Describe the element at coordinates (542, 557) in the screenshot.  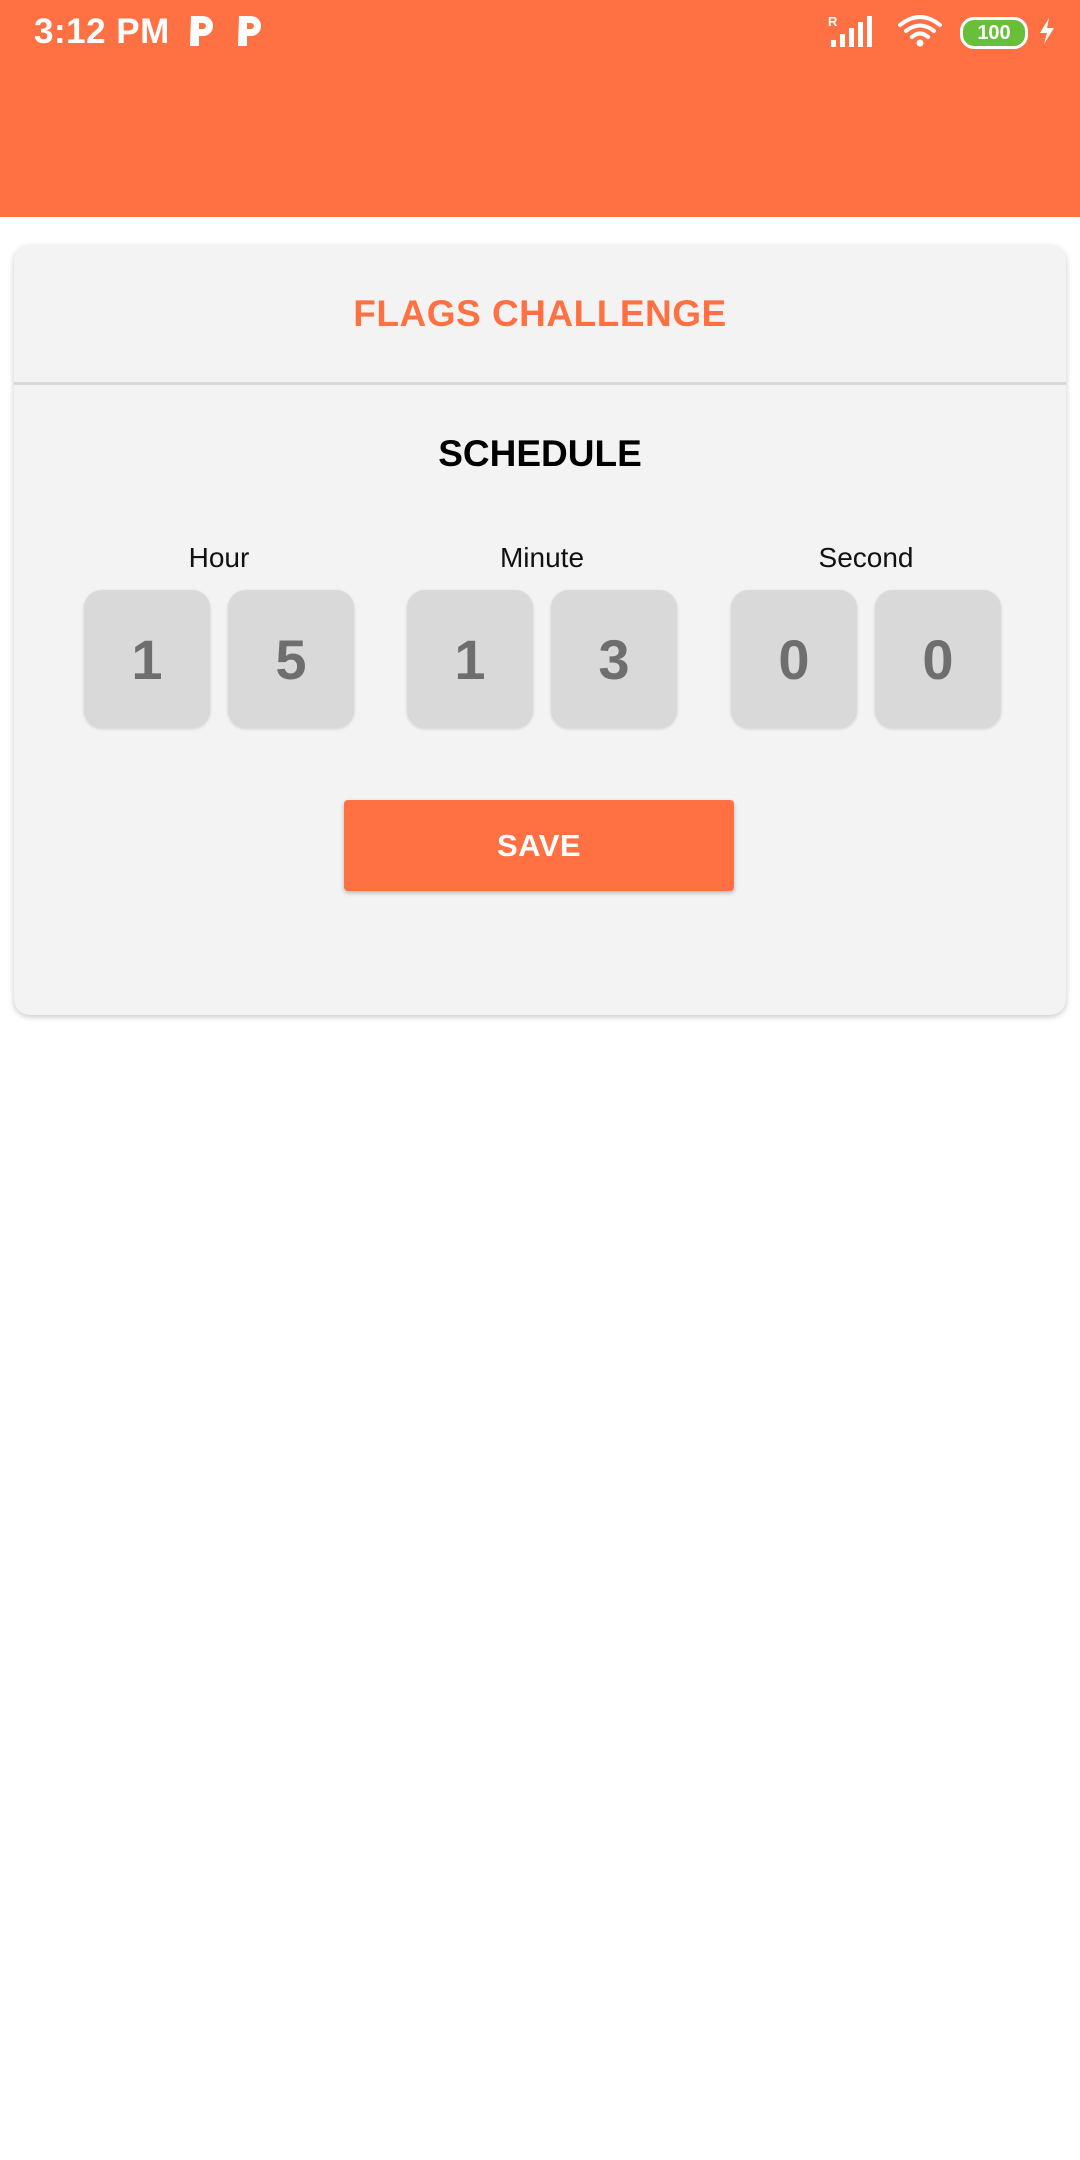
I see `minute-label: Minute` at that location.